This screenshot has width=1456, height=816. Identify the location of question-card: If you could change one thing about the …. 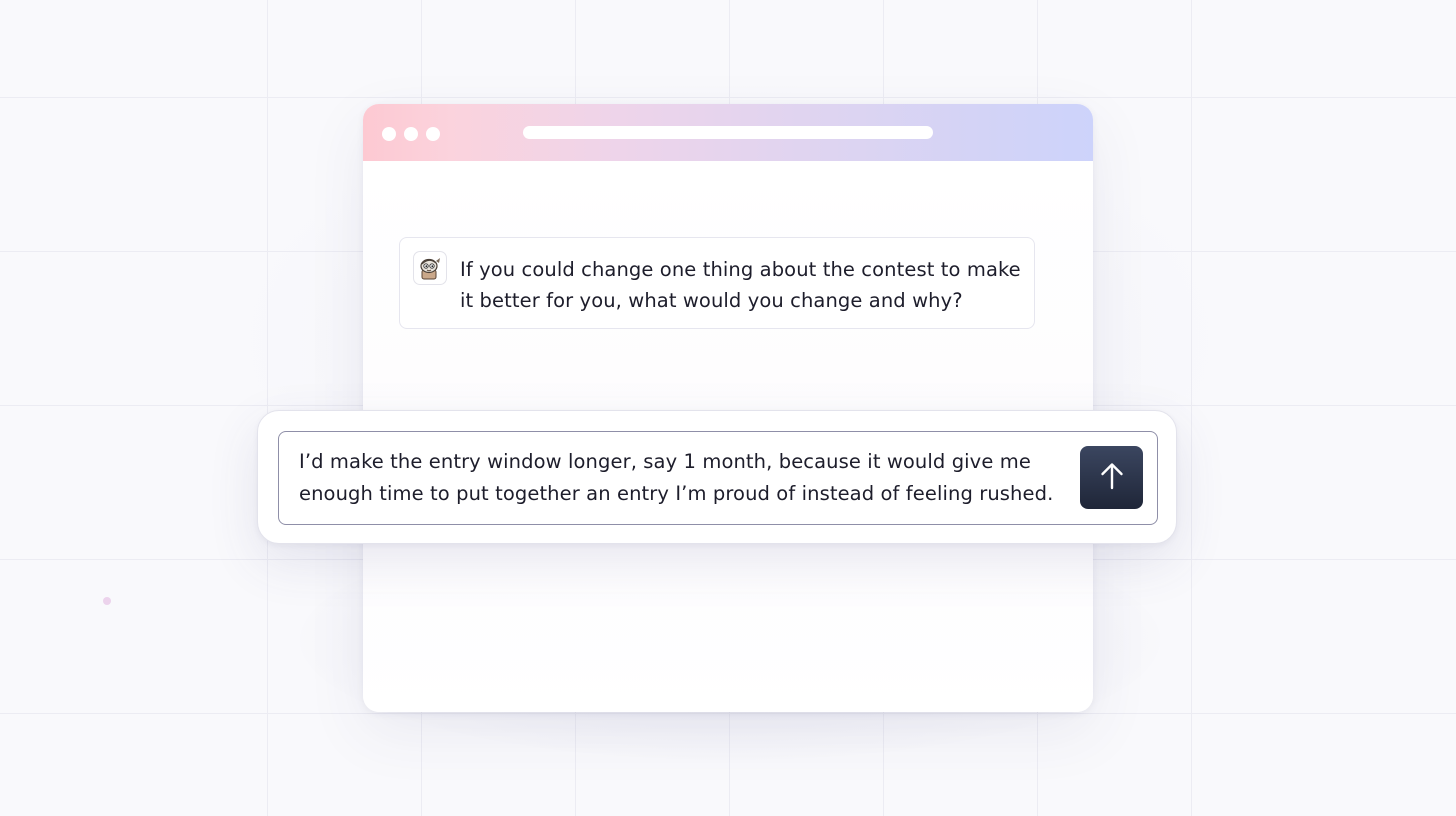
(717, 283).